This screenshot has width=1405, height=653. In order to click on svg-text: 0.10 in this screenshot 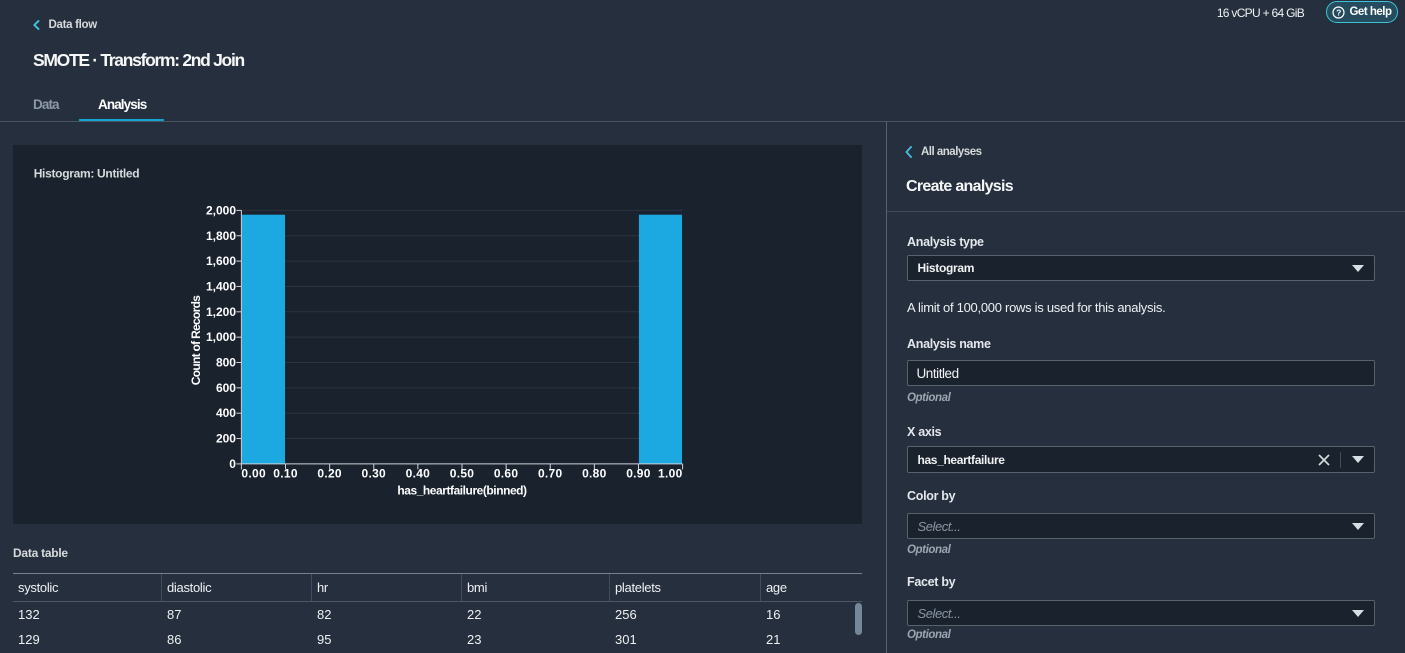, I will do `click(285, 474)`.